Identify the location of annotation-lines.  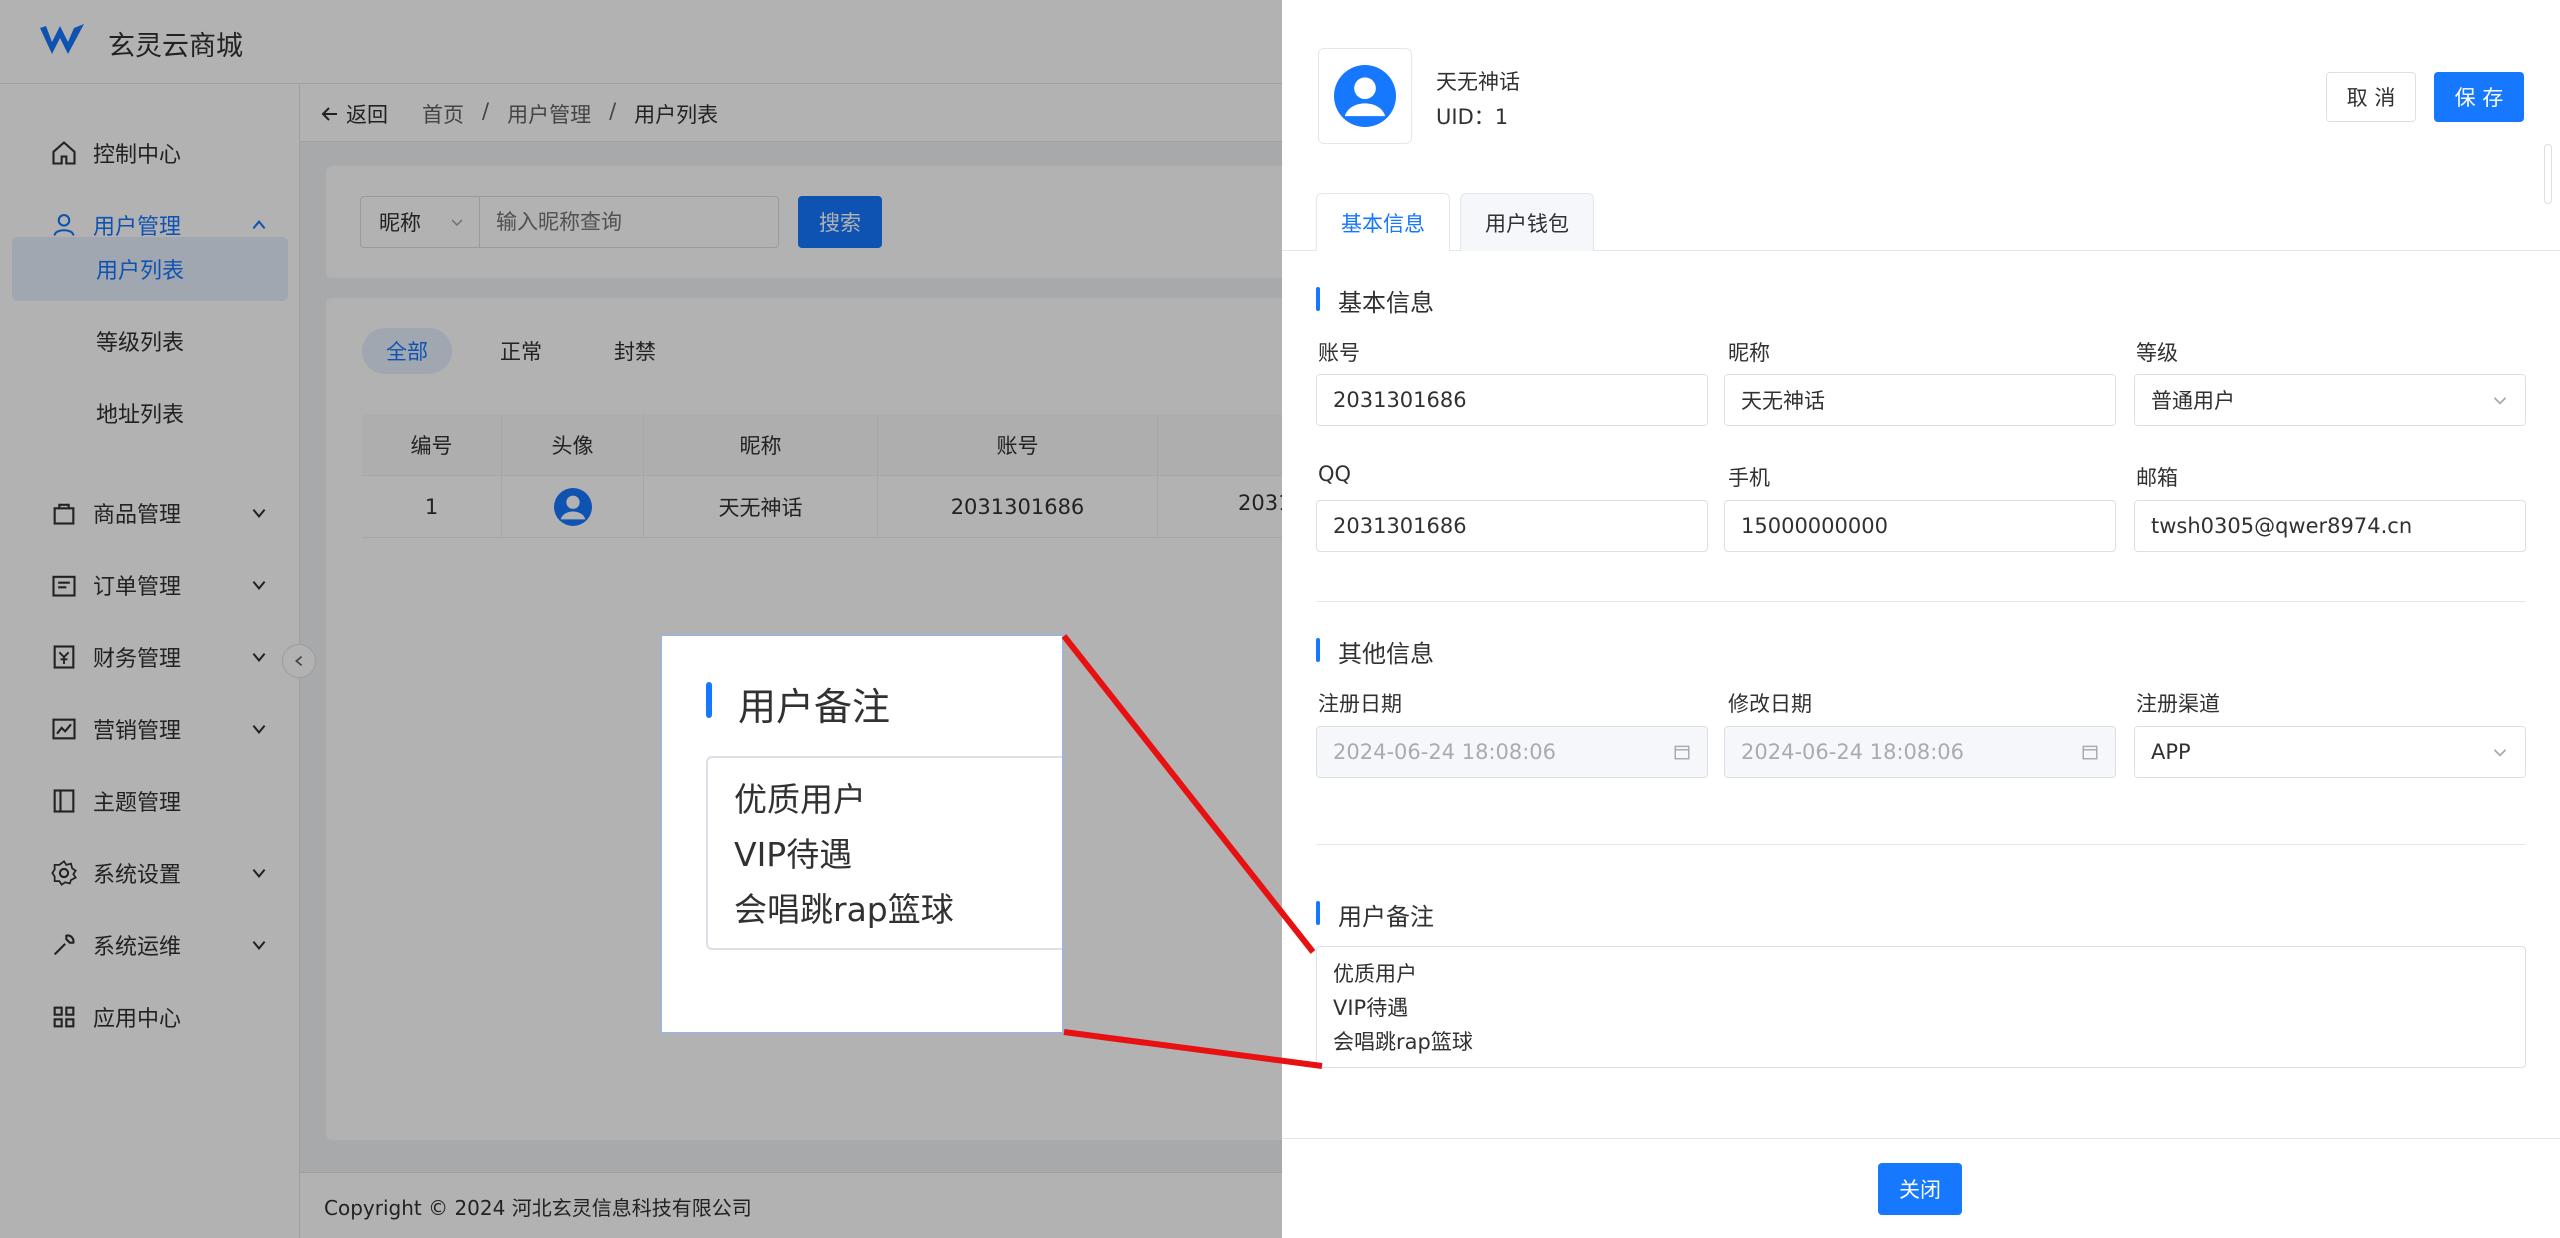
(1192, 851).